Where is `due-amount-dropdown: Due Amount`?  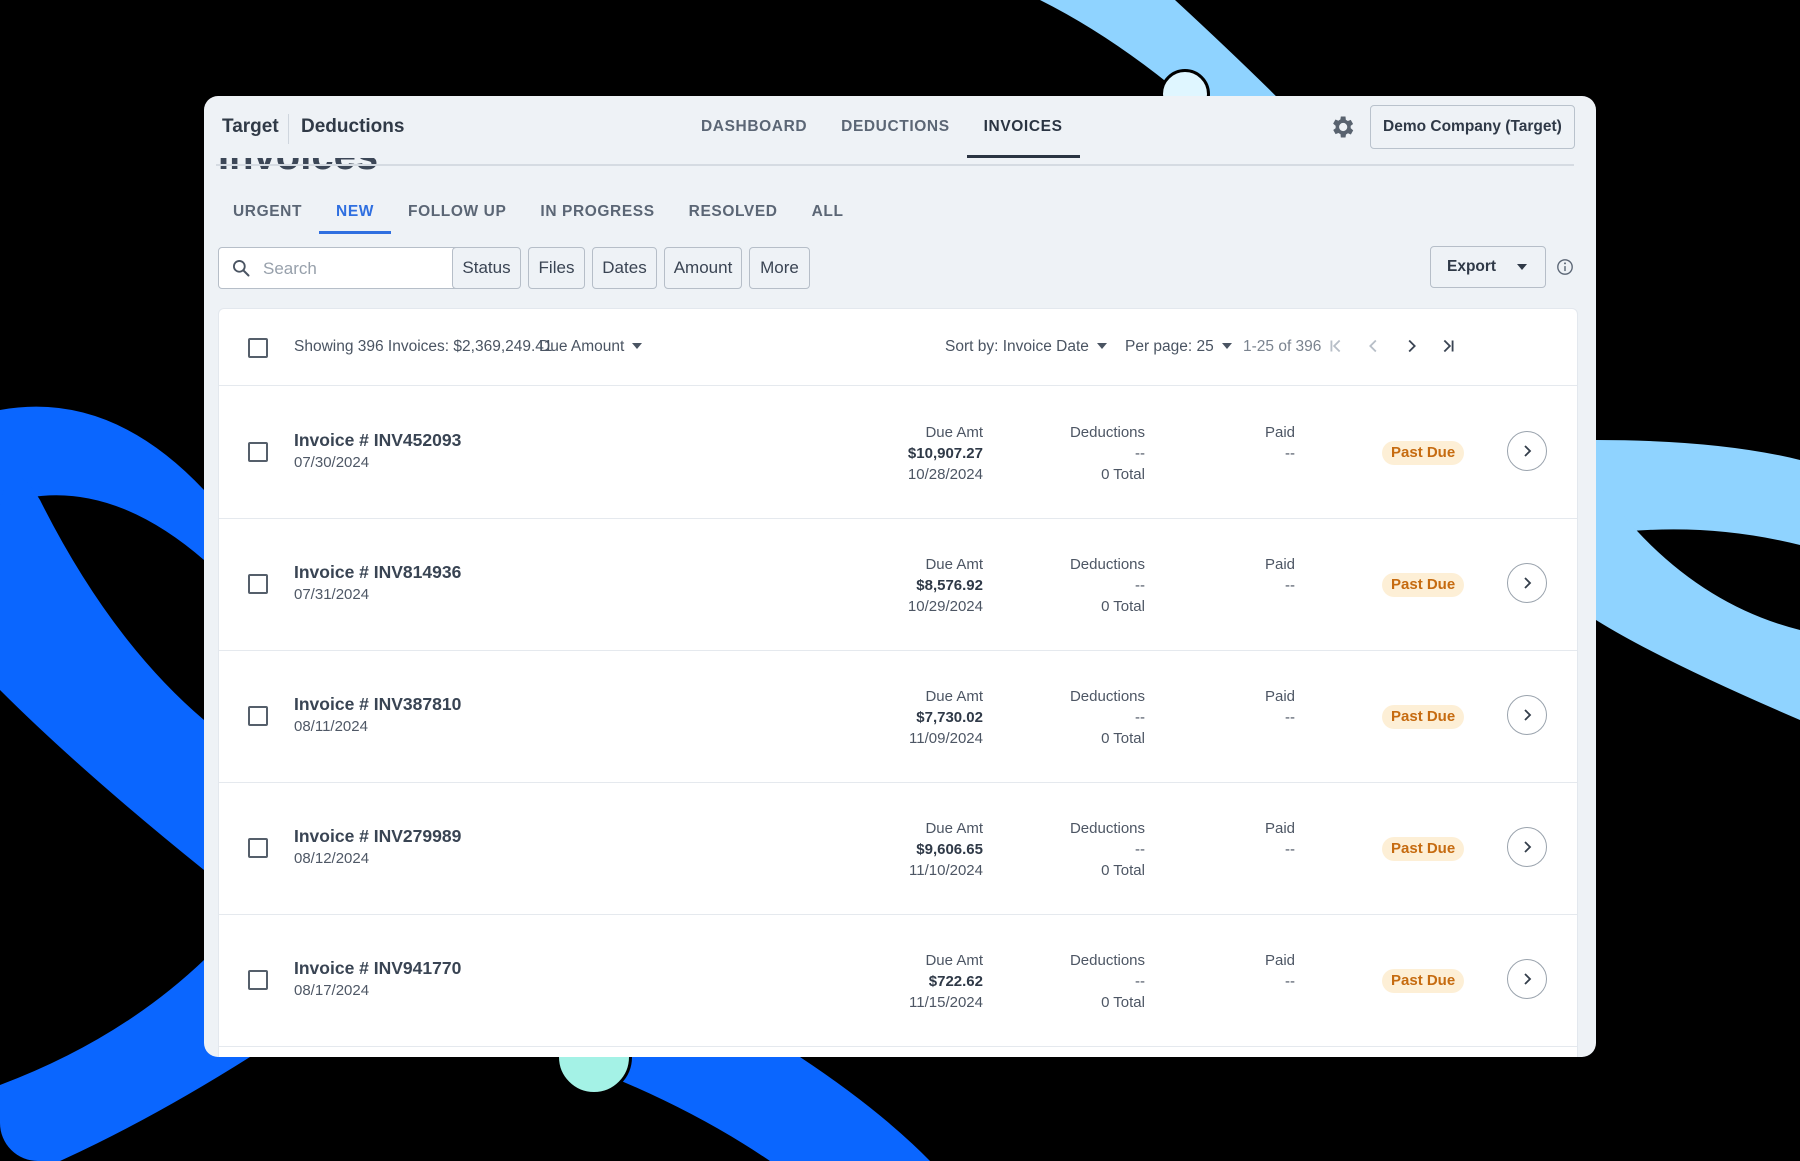
due-amount-dropdown: Due Amount is located at coordinates (591, 347).